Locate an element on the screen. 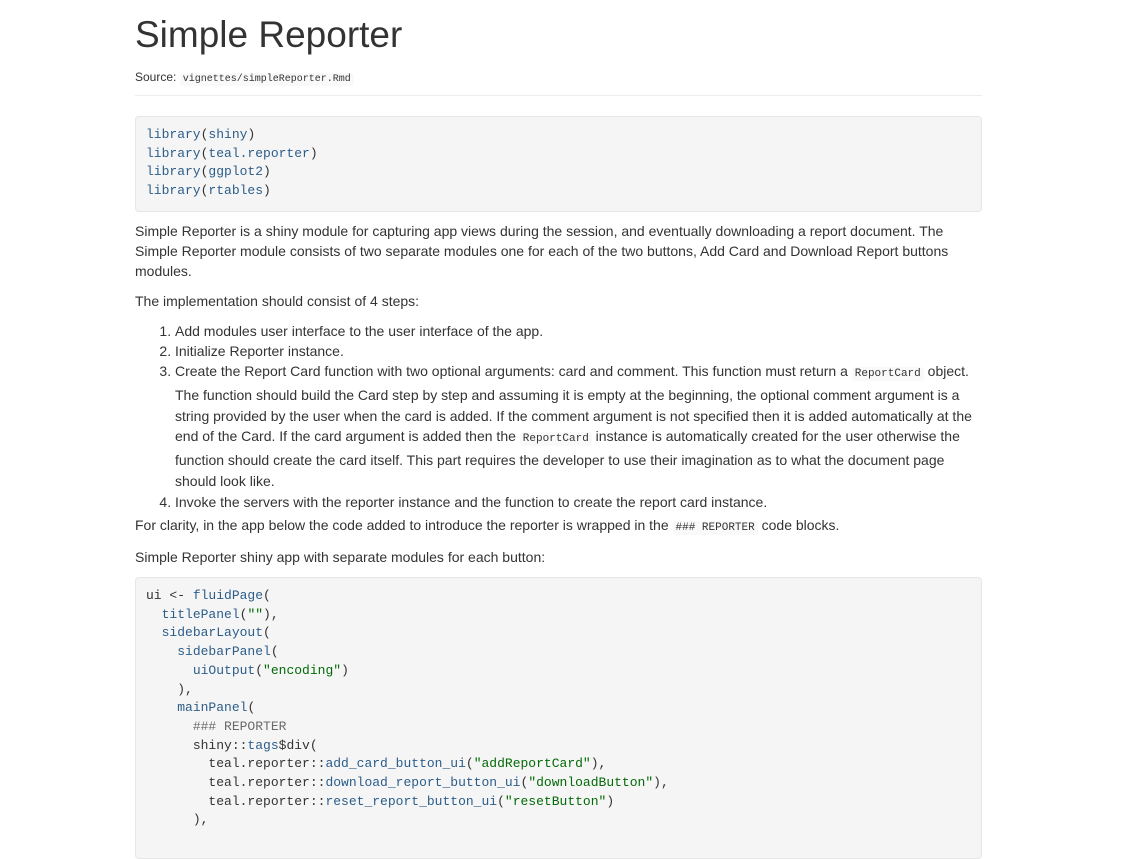 Image resolution: width=1138 pixels, height=859 pixels. code-line: uiOutput("encoding") is located at coordinates (270, 670).